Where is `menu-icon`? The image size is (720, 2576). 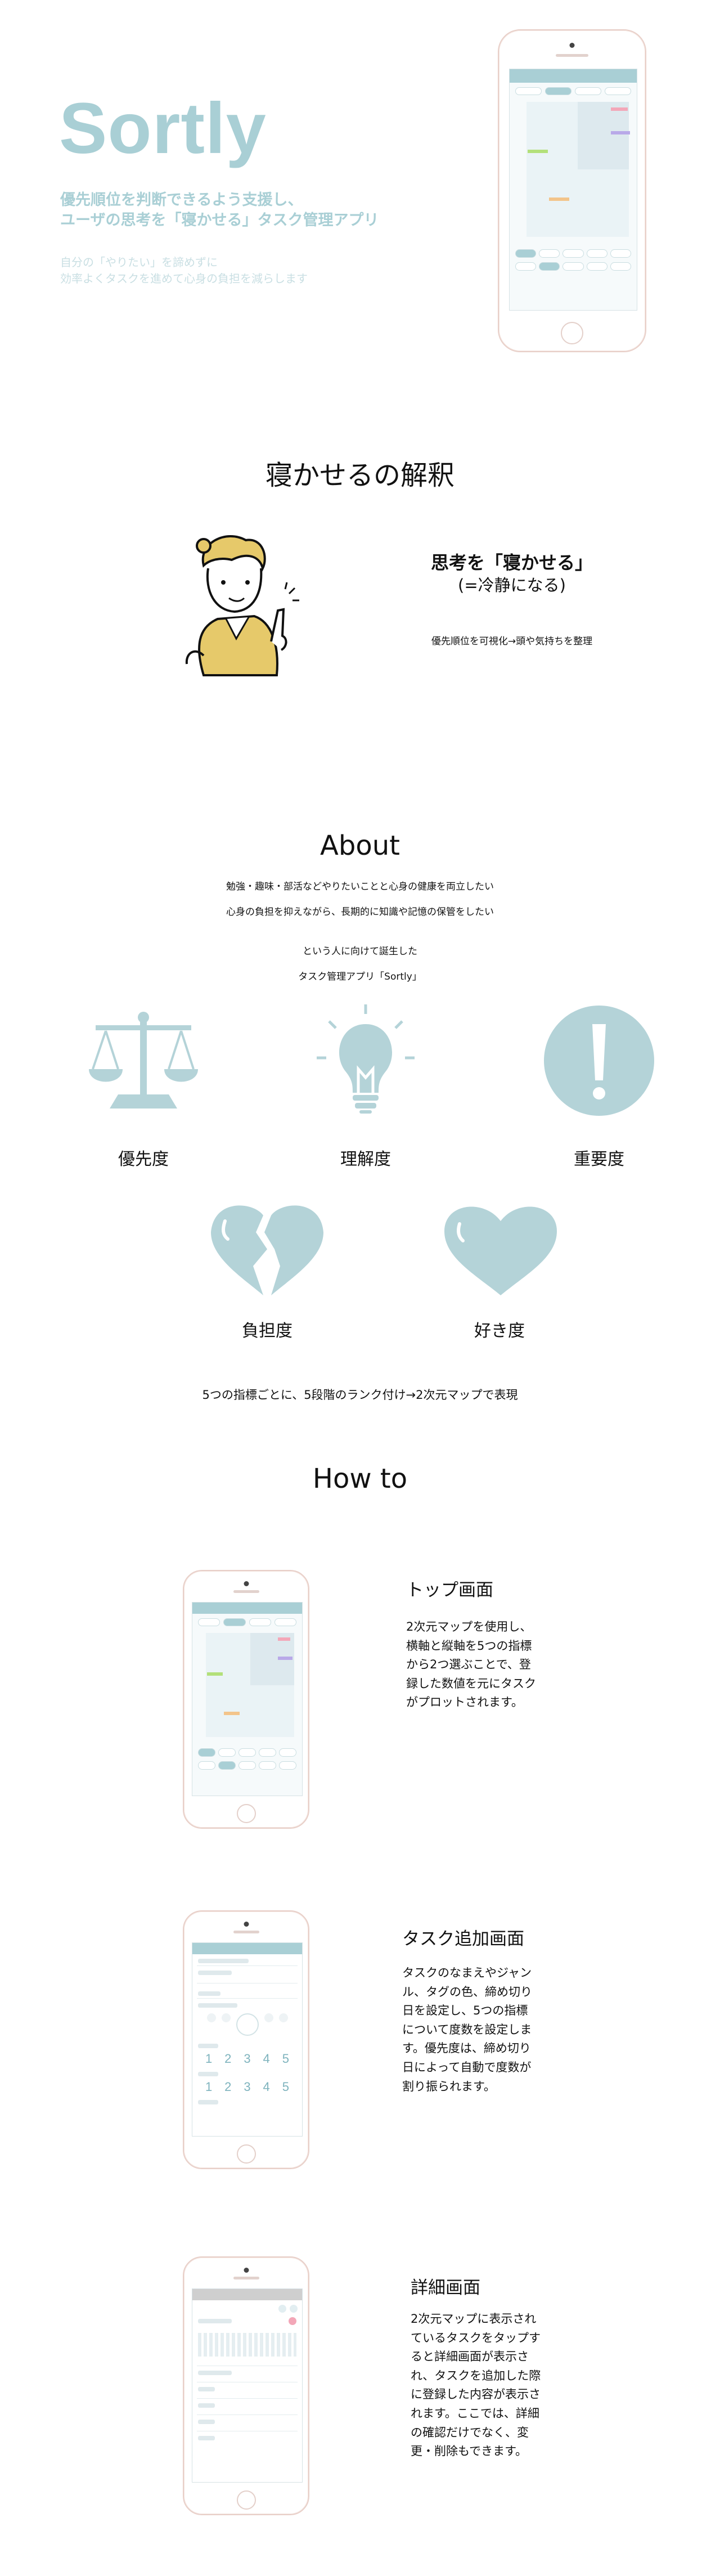 menu-icon is located at coordinates (294, 2309).